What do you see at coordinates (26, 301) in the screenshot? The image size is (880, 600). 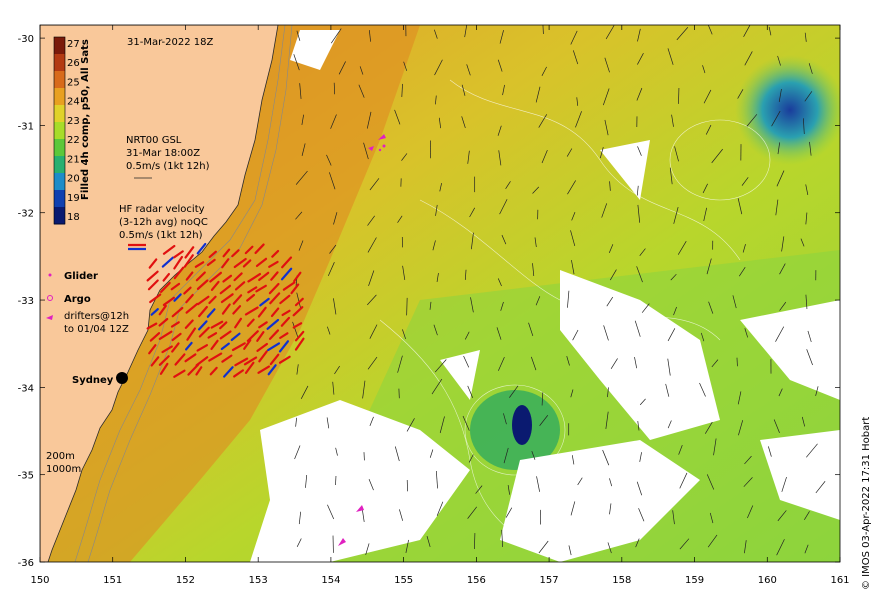 I see `lat-tick-label: -33` at bounding box center [26, 301].